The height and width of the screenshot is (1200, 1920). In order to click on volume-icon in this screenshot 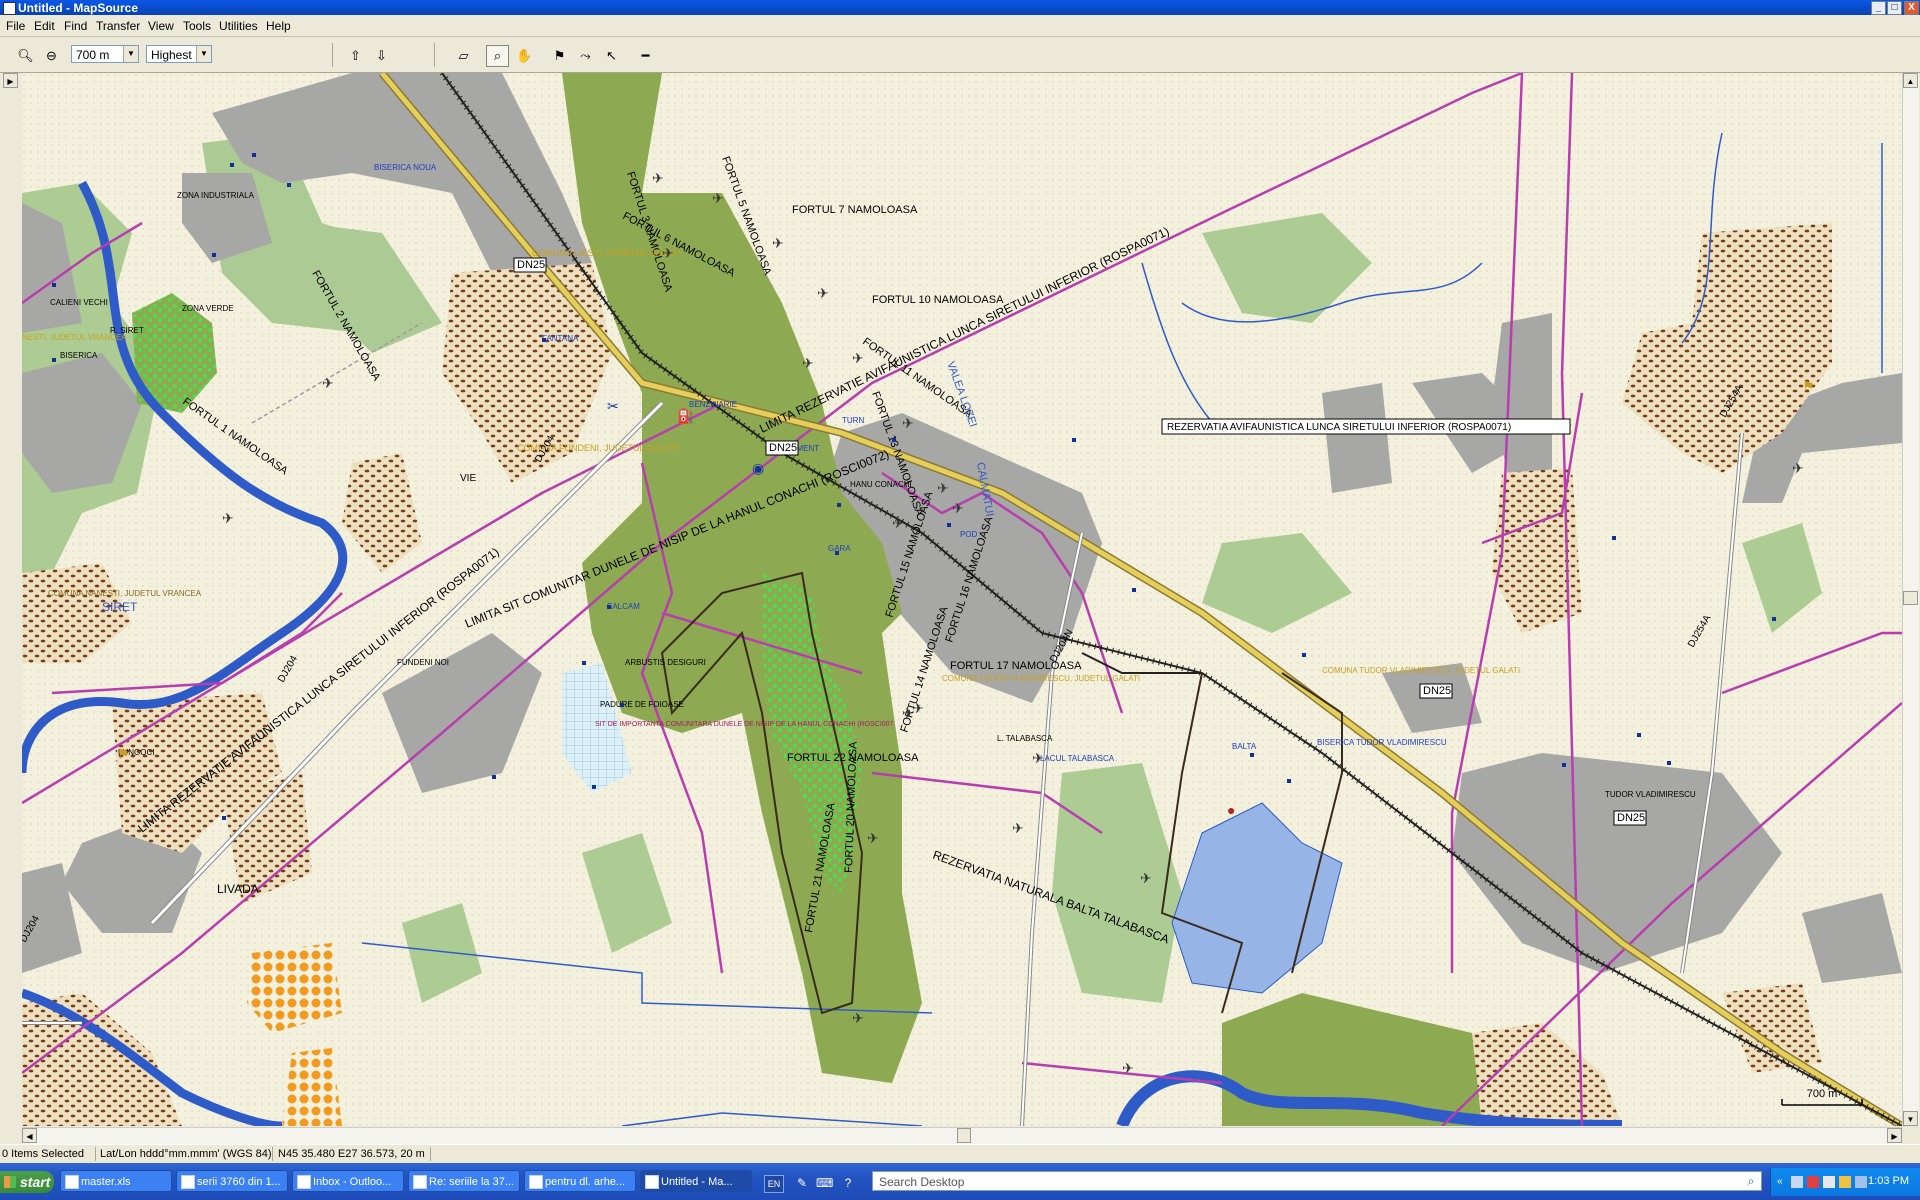, I will do `click(1829, 1182)`.